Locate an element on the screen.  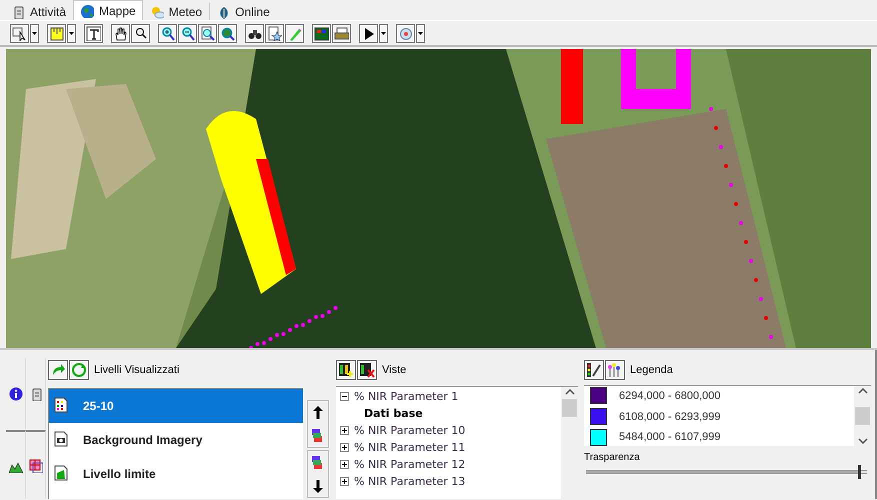
legend-colors-button is located at coordinates (615, 370).